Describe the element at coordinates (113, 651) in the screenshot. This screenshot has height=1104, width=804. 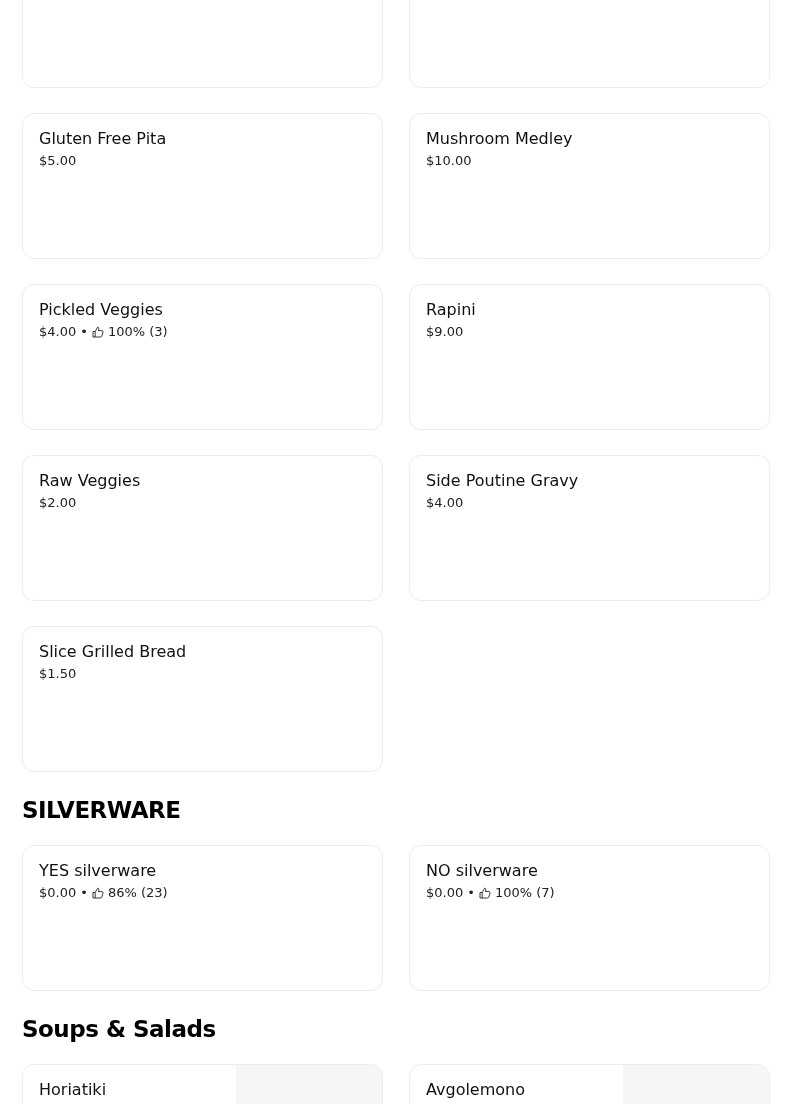
I see `item-name: Slice Grilled Bread` at that location.